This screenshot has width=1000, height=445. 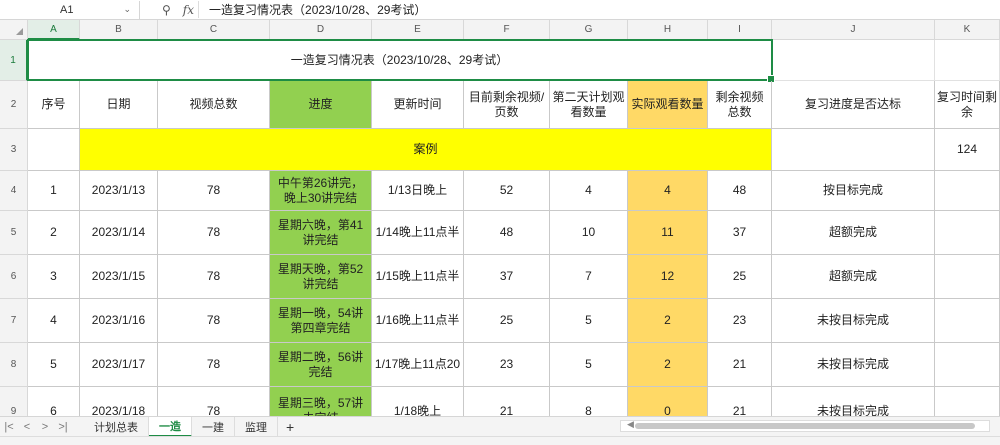 I want to click on row-4-seq: 4, so click(x=54, y=321).